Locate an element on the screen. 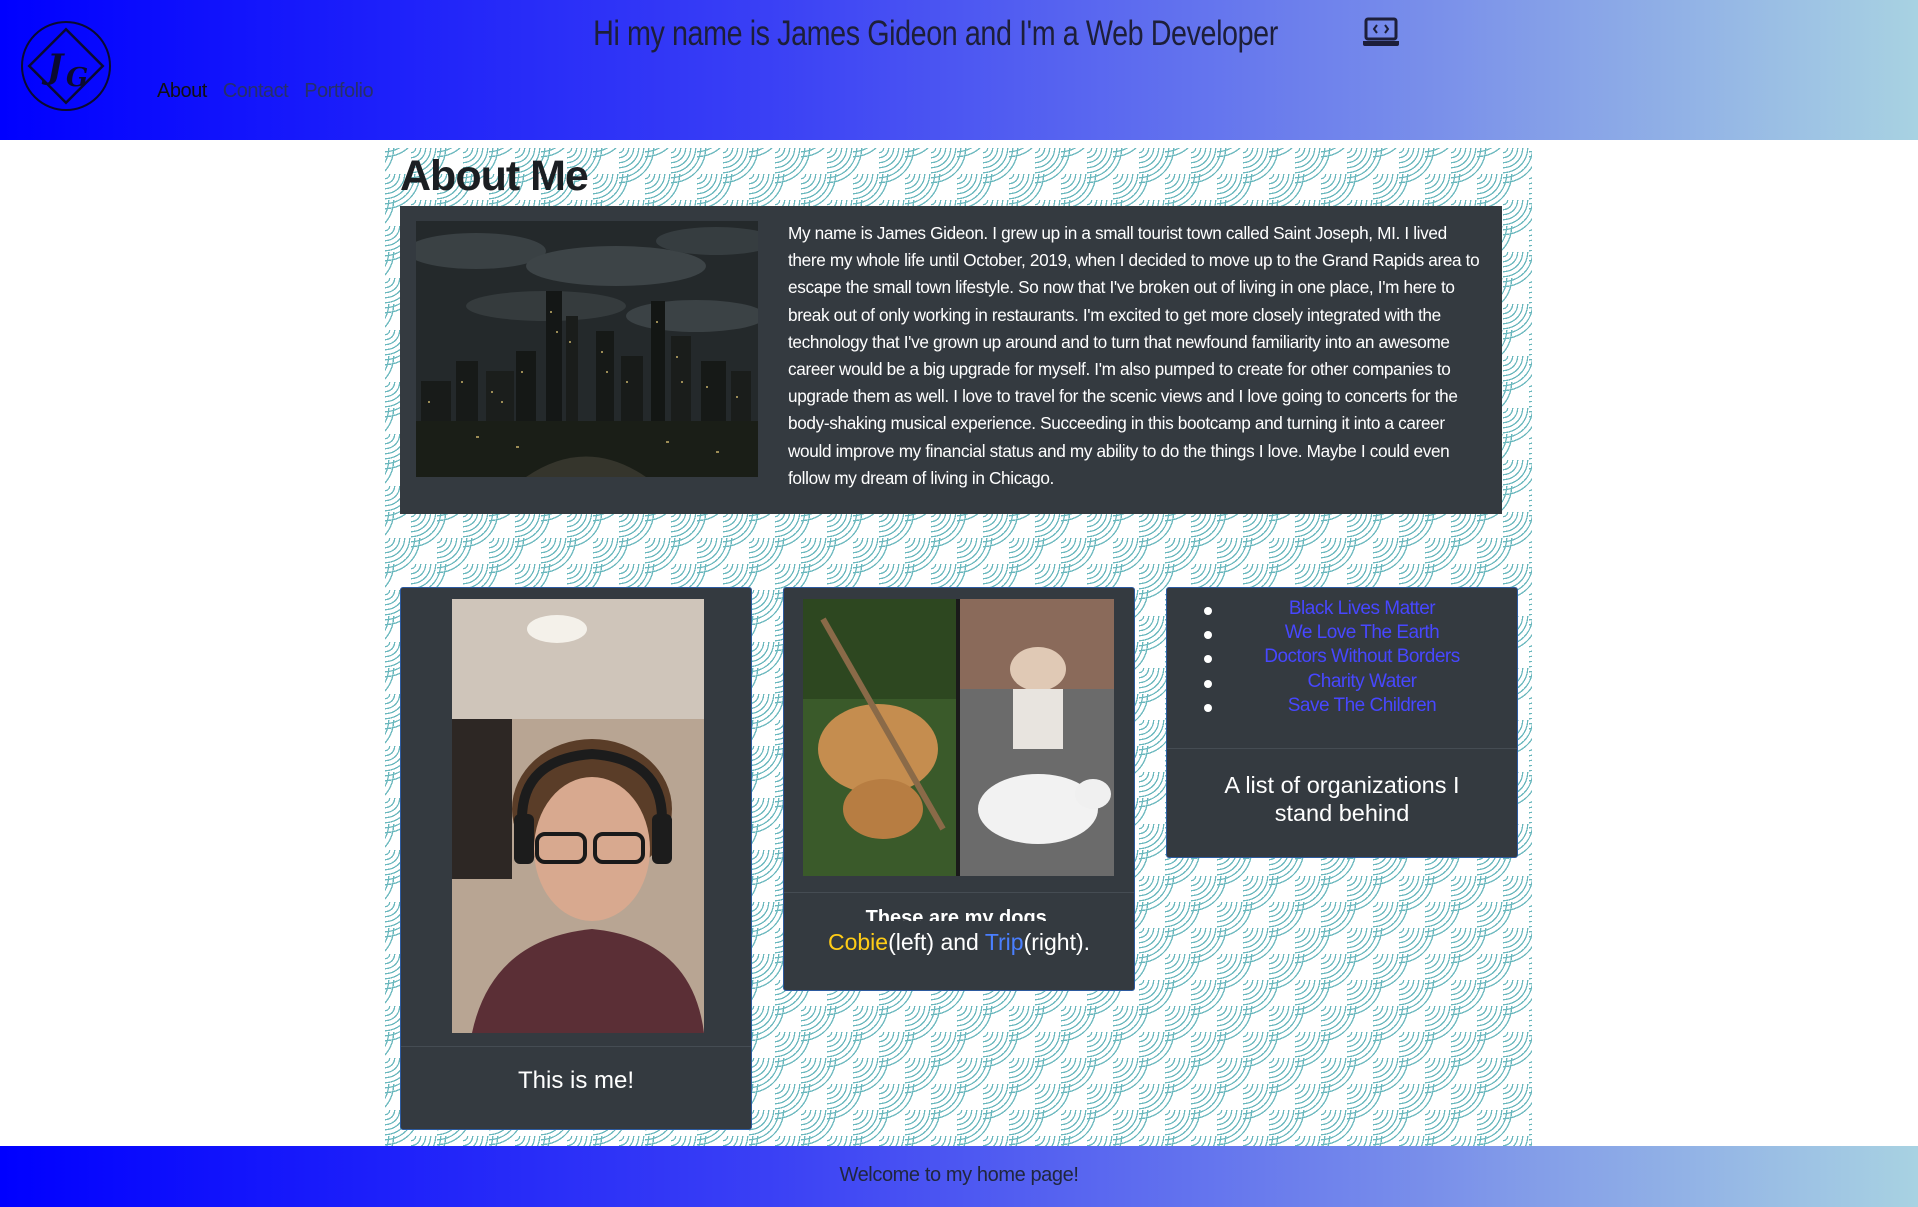 This screenshot has height=1207, width=1918. dogs-caption-line2: Cobie(left) and Trip(right). is located at coordinates (959, 942).